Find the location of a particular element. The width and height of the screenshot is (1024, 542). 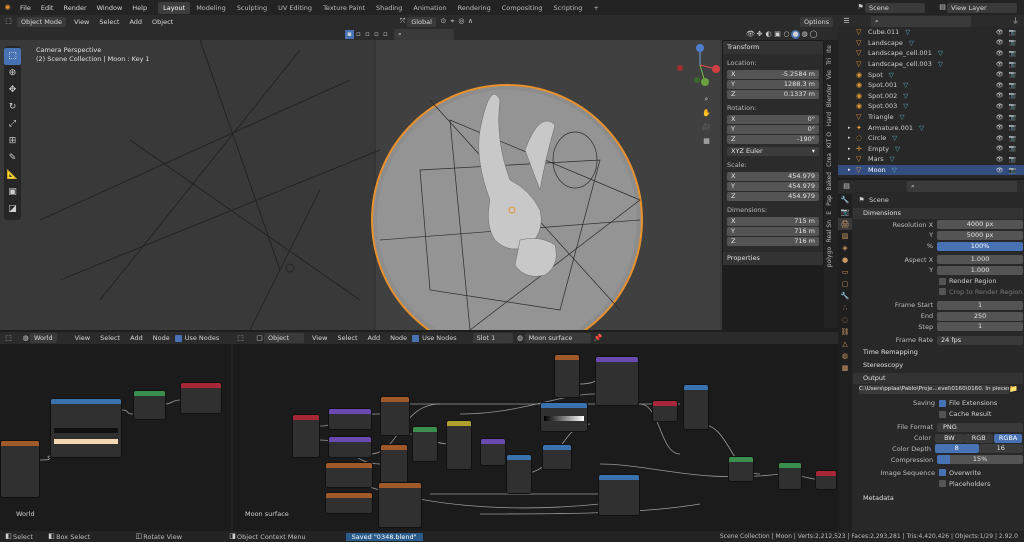

world-output-node is located at coordinates (201, 398).